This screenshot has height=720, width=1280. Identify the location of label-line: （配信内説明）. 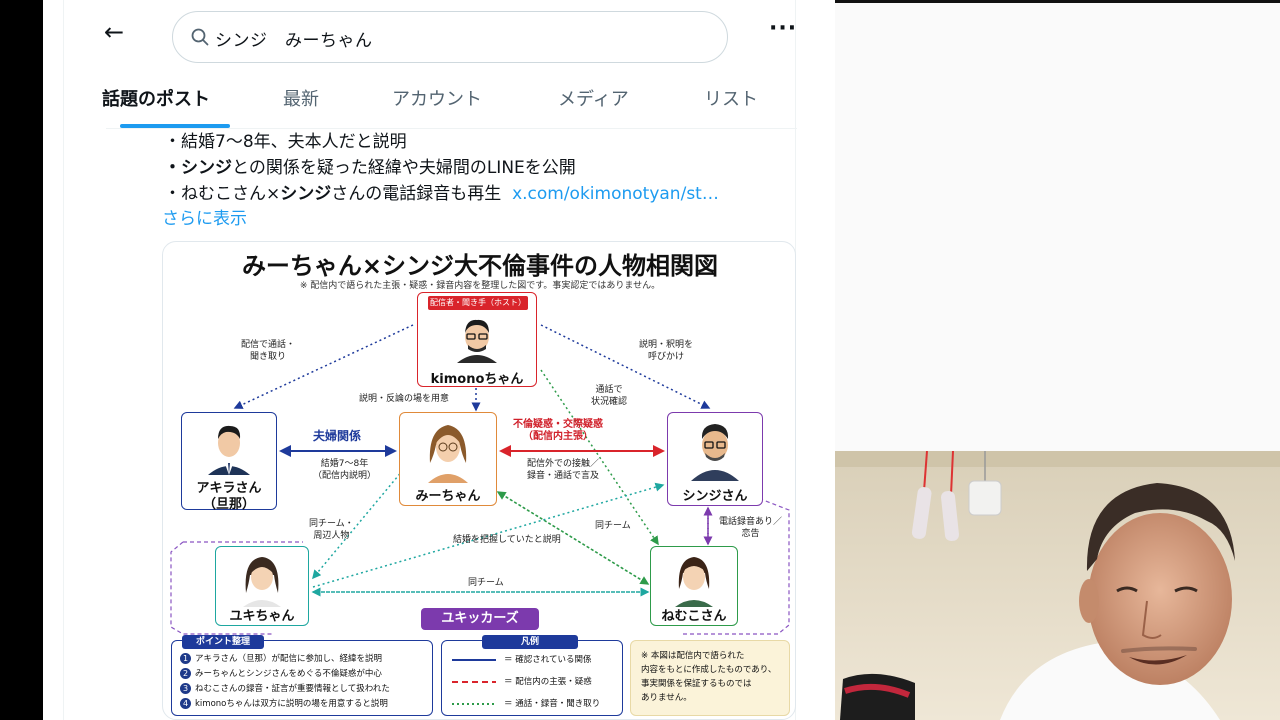
(345, 476).